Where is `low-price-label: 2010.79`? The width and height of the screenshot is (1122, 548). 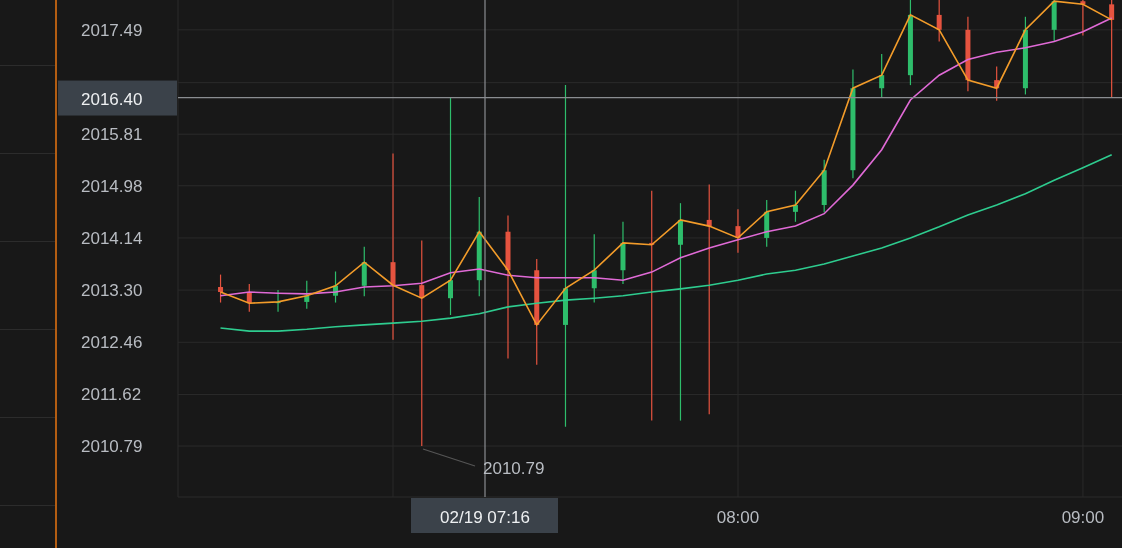 low-price-label: 2010.79 is located at coordinates (514, 468).